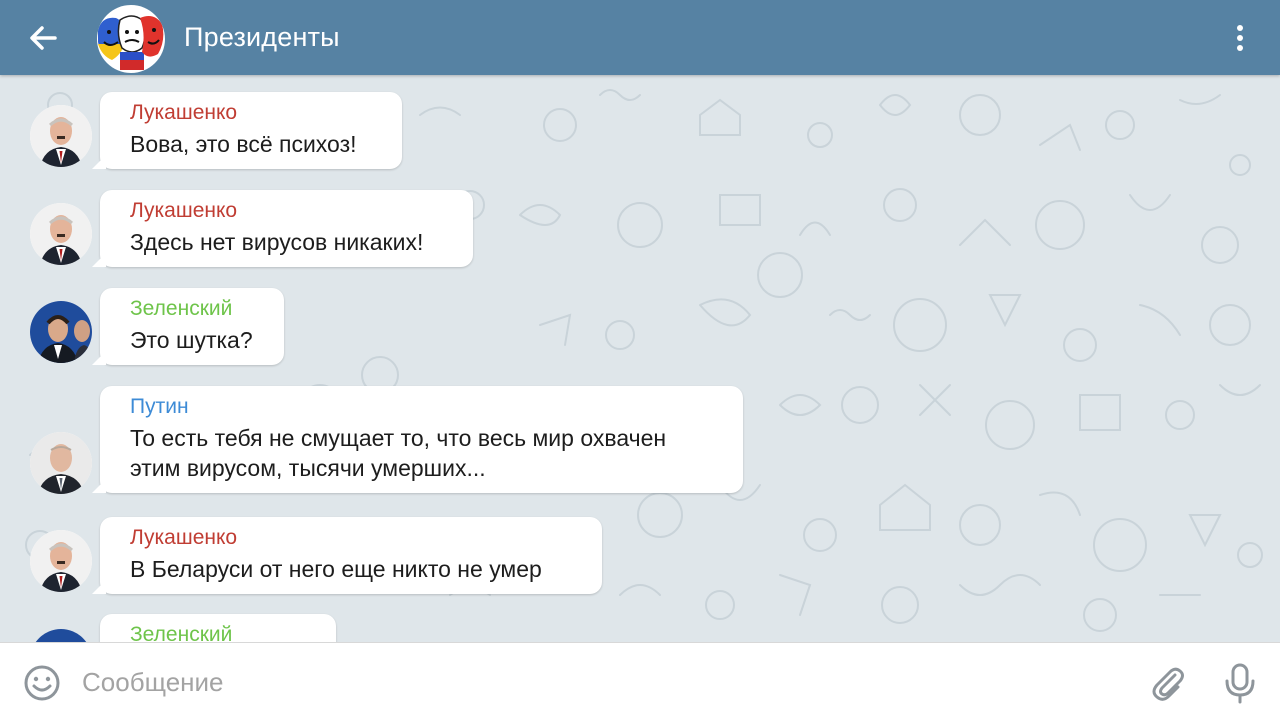 Image resolution: width=1280 pixels, height=720 pixels. I want to click on attach-button, so click(1168, 683).